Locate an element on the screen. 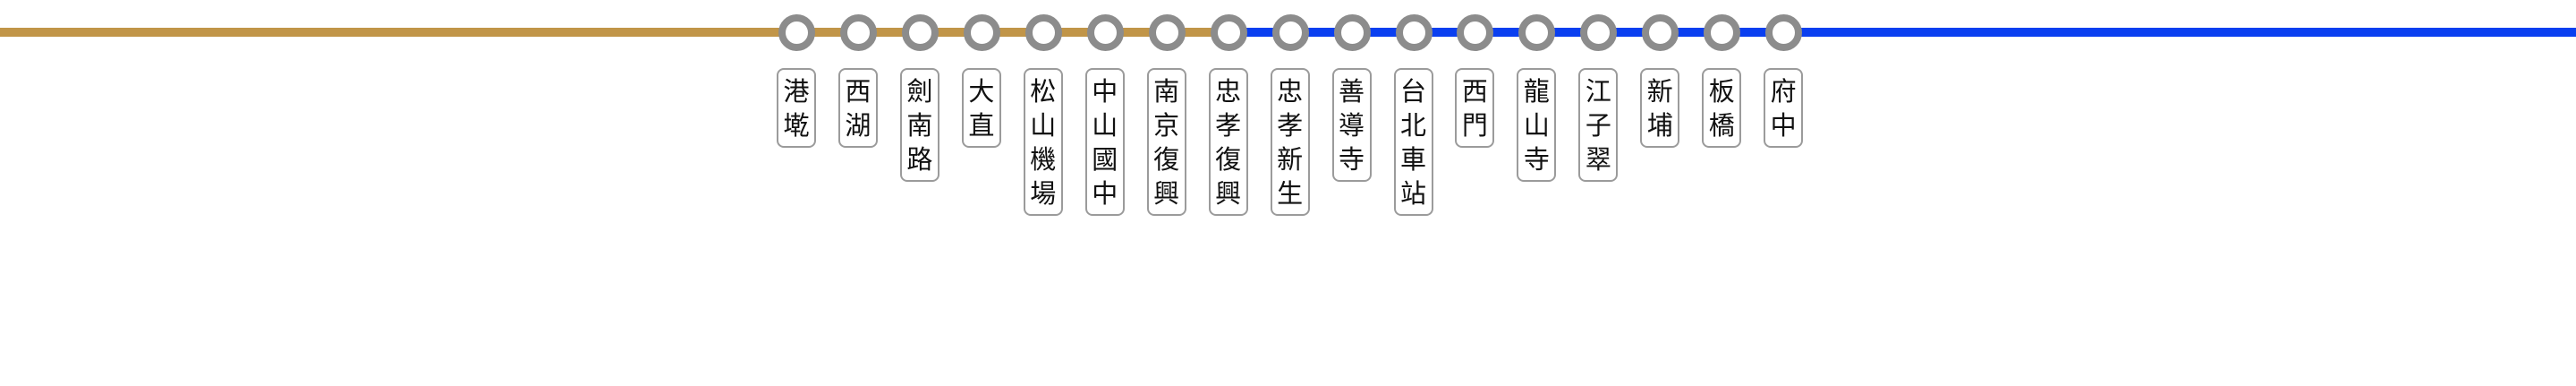 The width and height of the screenshot is (2576, 386). station-label: 府 中 is located at coordinates (1784, 108).